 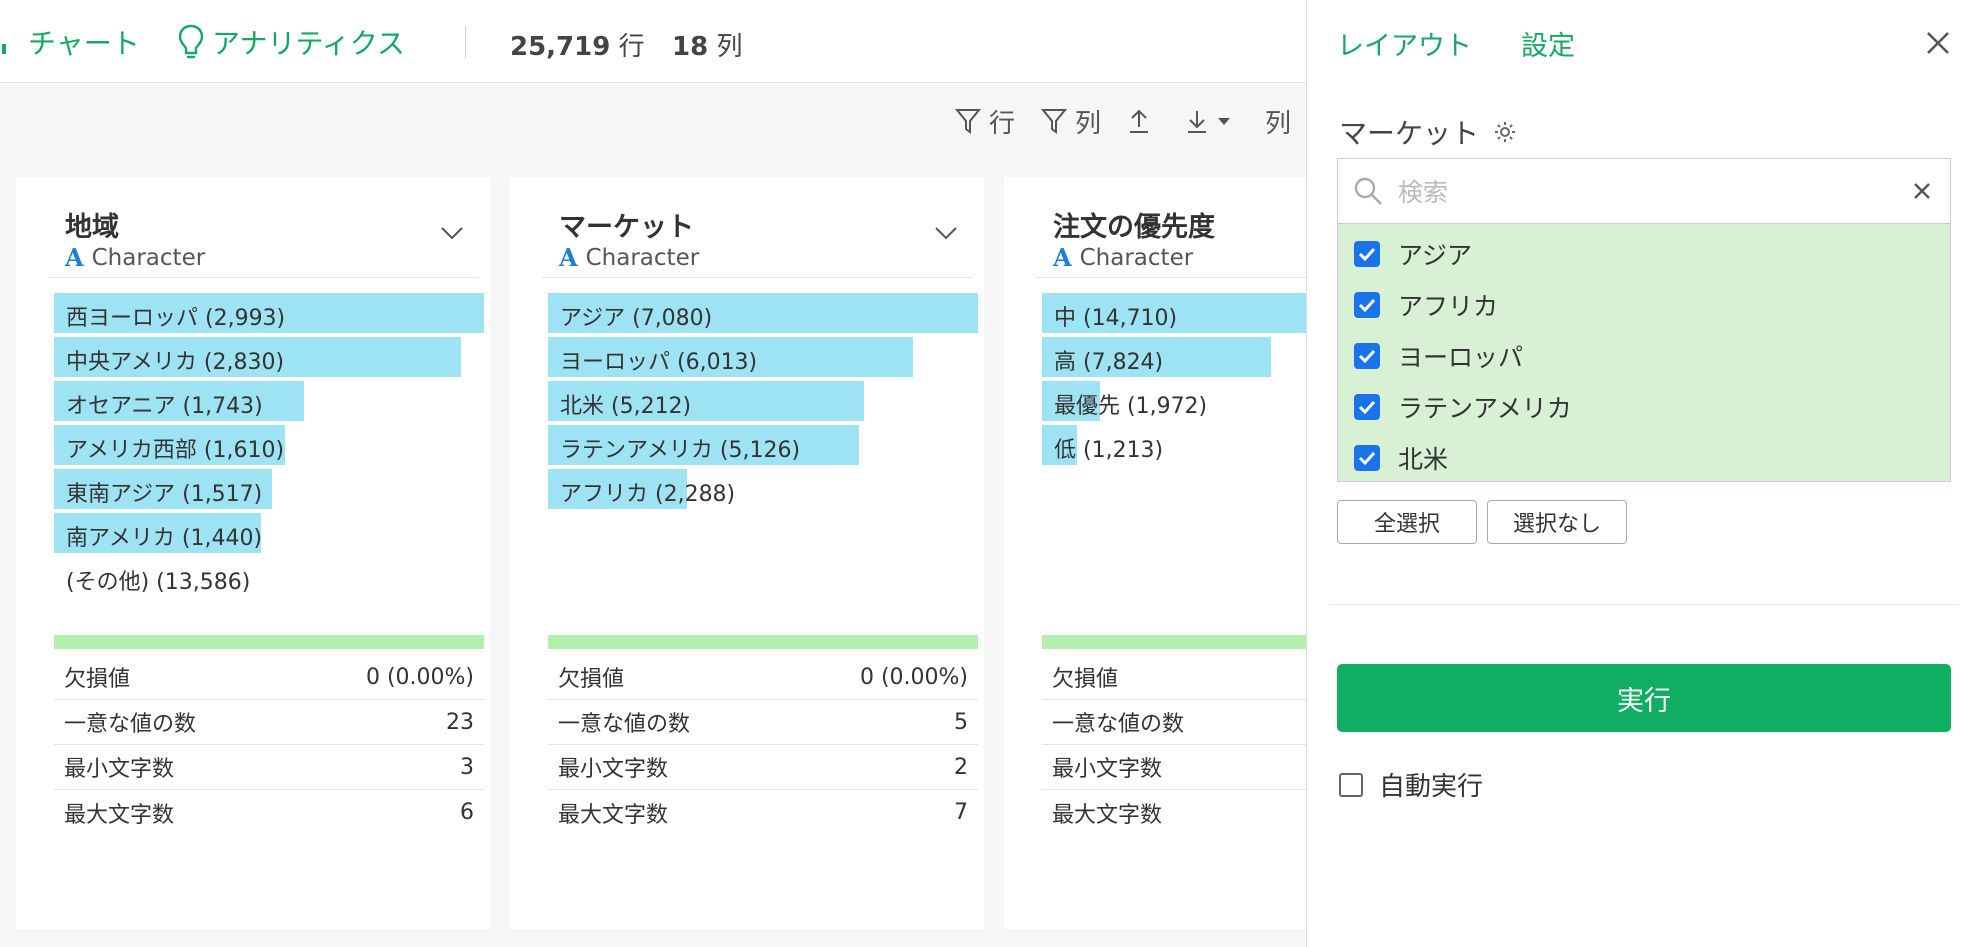 What do you see at coordinates (164, 406) in the screenshot?
I see `value-bar-label: オセアニア (1,743)` at bounding box center [164, 406].